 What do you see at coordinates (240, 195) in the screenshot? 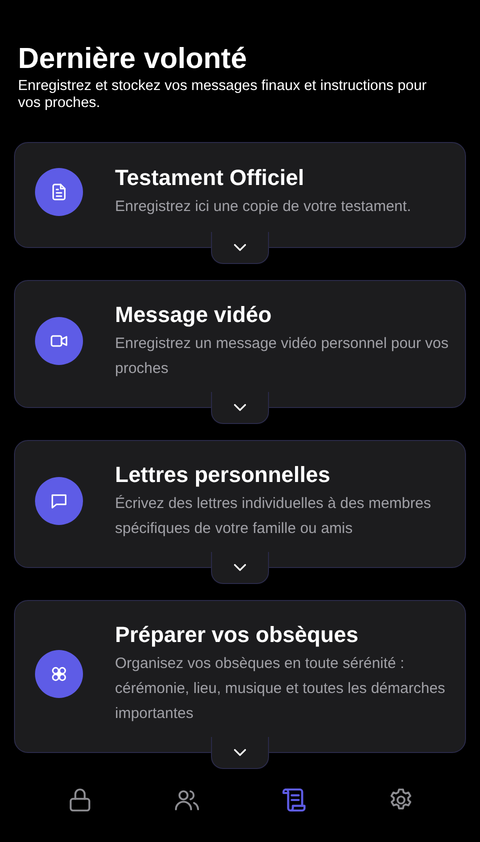
I see `section-card: Testament Officiel Enregistrez ici une copie de votre testament.` at bounding box center [240, 195].